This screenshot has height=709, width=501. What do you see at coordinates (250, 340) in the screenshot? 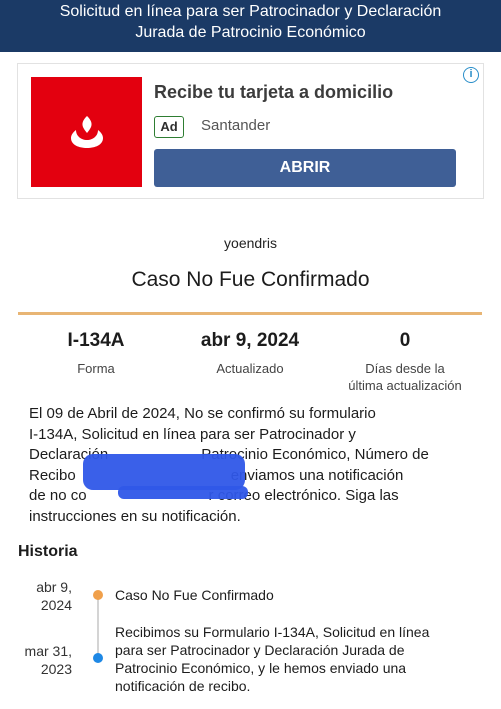
I see `stat-value: abr 9, 2024` at bounding box center [250, 340].